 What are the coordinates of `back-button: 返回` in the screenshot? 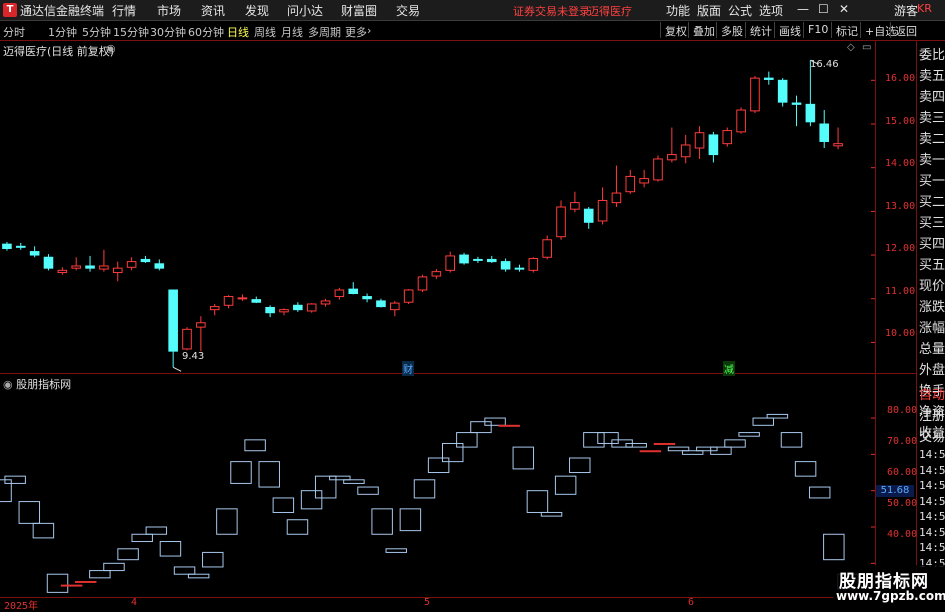 It's located at (905, 30).